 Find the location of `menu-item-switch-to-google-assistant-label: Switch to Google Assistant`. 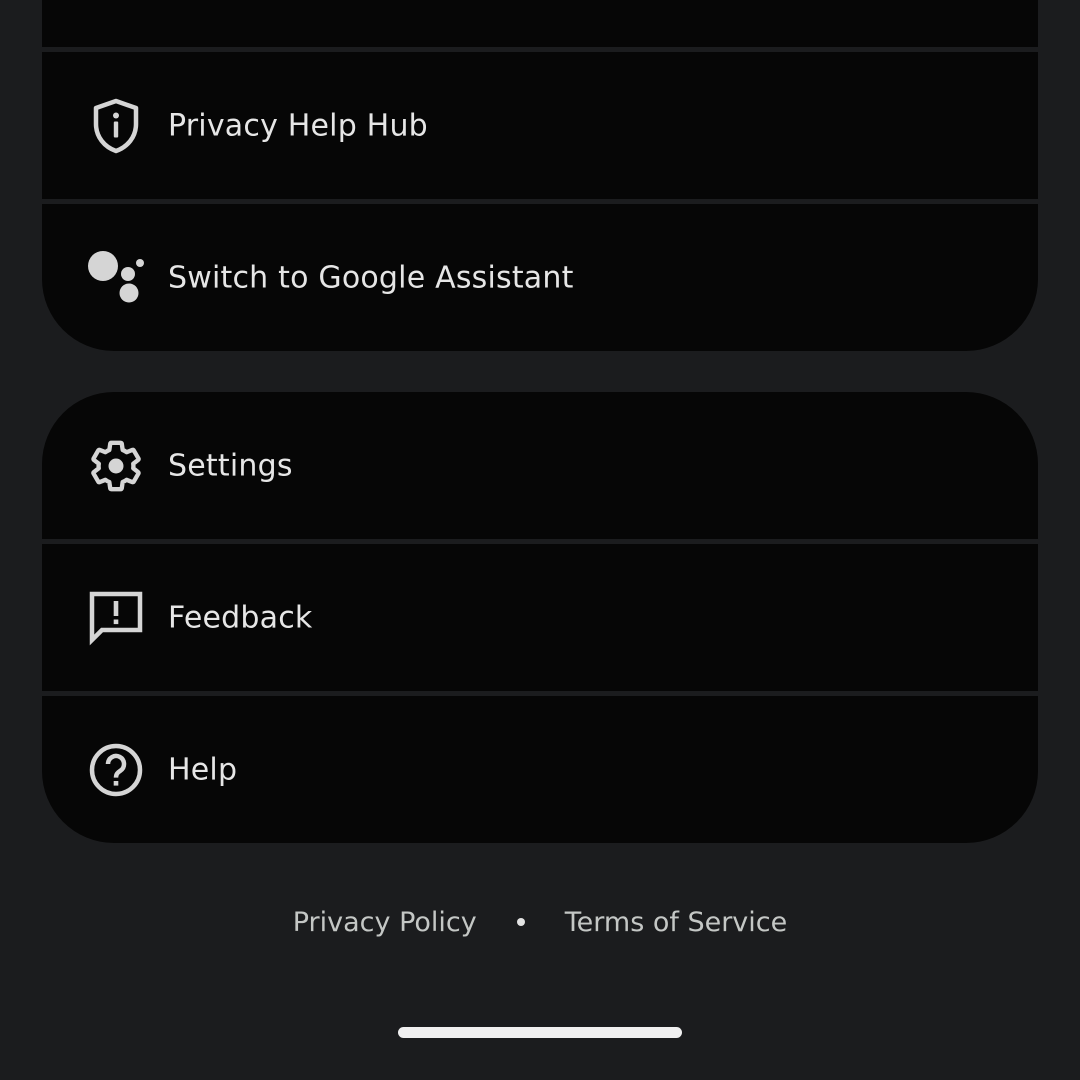

menu-item-switch-to-google-assistant-label: Switch to Google Assistant is located at coordinates (371, 277).